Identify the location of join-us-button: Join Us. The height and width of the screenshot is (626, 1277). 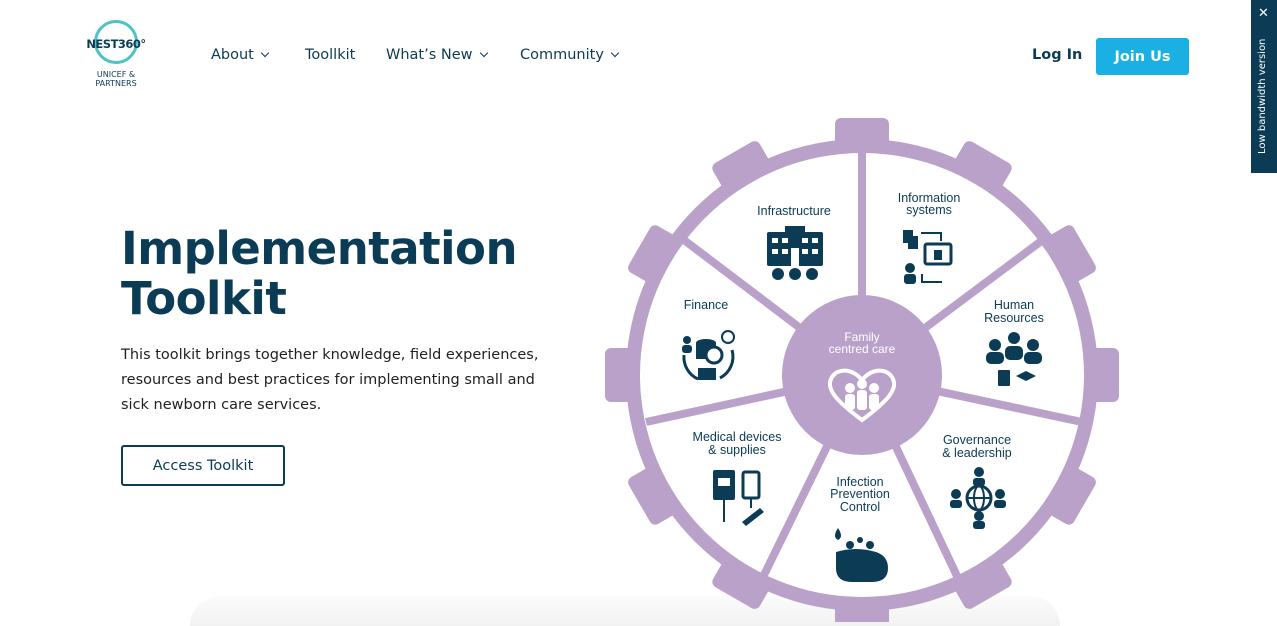
(1142, 56).